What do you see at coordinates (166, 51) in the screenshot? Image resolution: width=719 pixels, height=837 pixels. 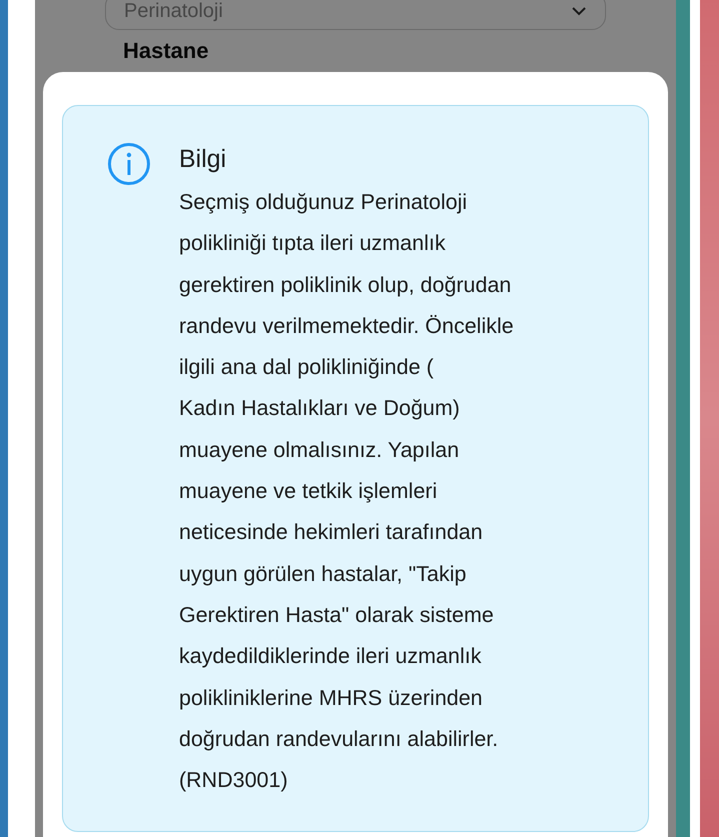 I see `field-label: Hastane` at bounding box center [166, 51].